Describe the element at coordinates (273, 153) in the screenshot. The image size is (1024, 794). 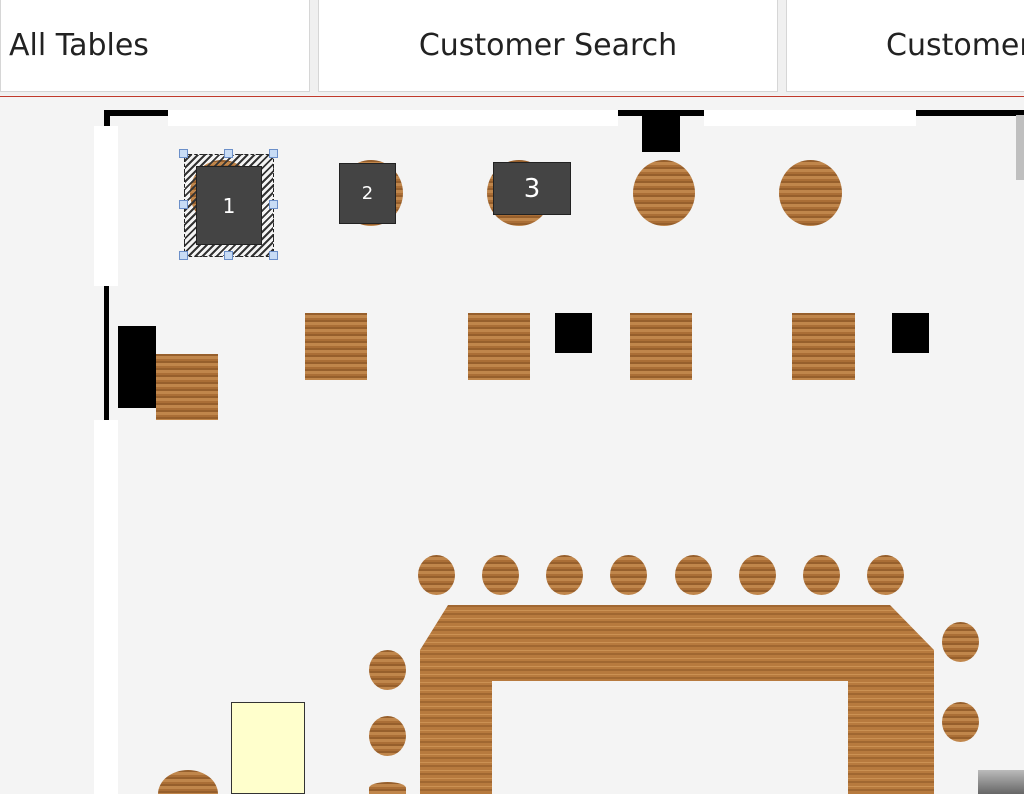
I see `resize-handle-ne` at that location.